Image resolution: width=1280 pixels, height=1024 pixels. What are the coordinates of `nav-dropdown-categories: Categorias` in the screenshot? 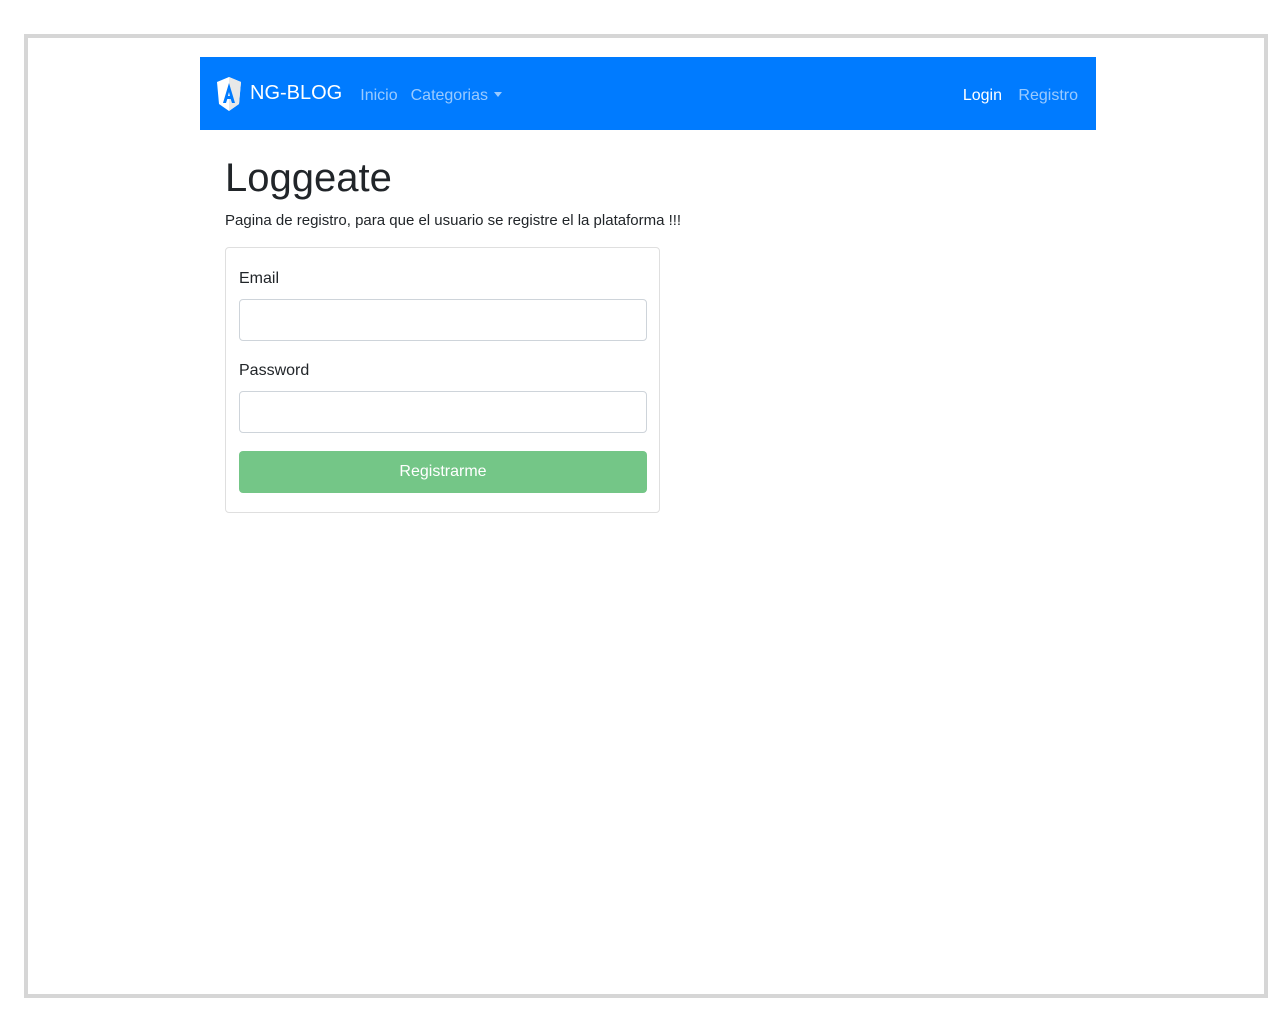 It's located at (456, 94).